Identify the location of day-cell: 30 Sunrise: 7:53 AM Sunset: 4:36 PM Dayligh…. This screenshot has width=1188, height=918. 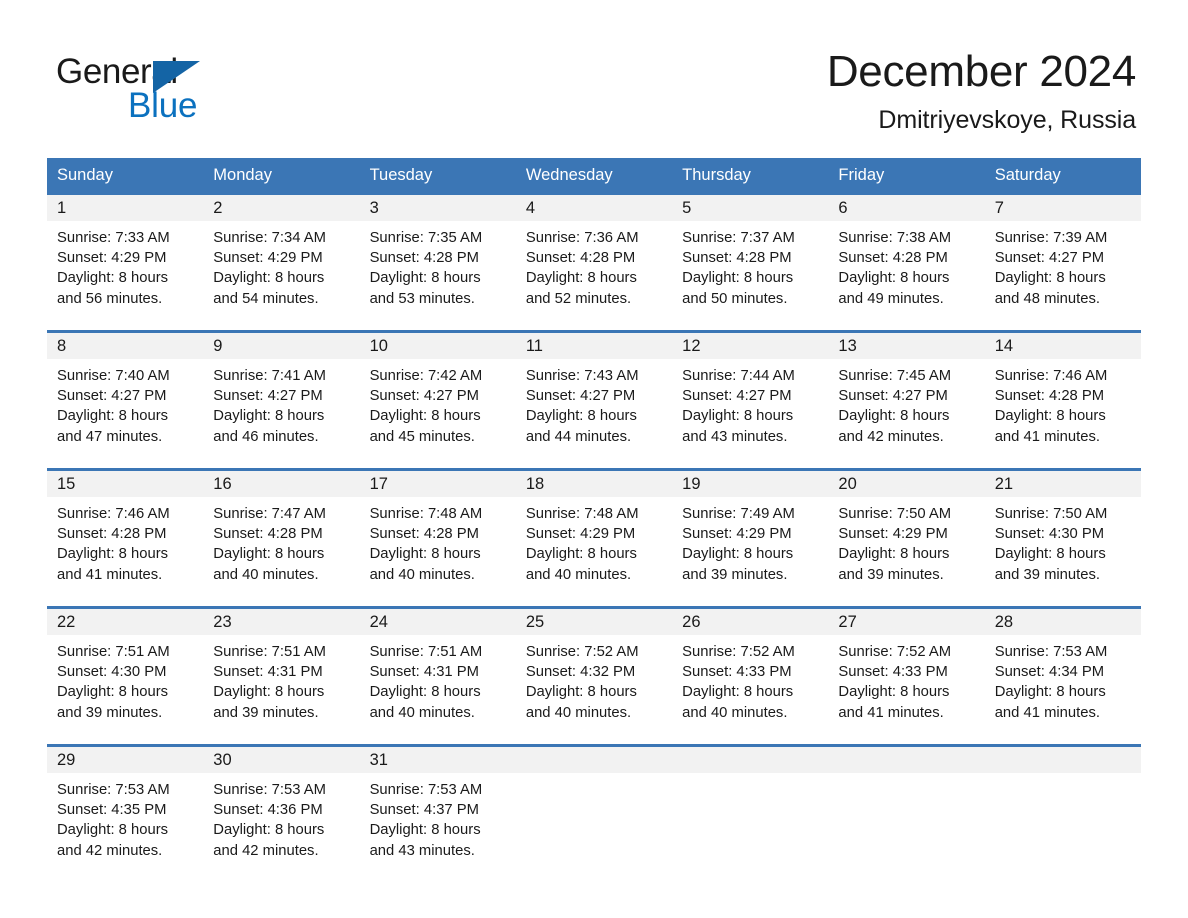
(281, 804).